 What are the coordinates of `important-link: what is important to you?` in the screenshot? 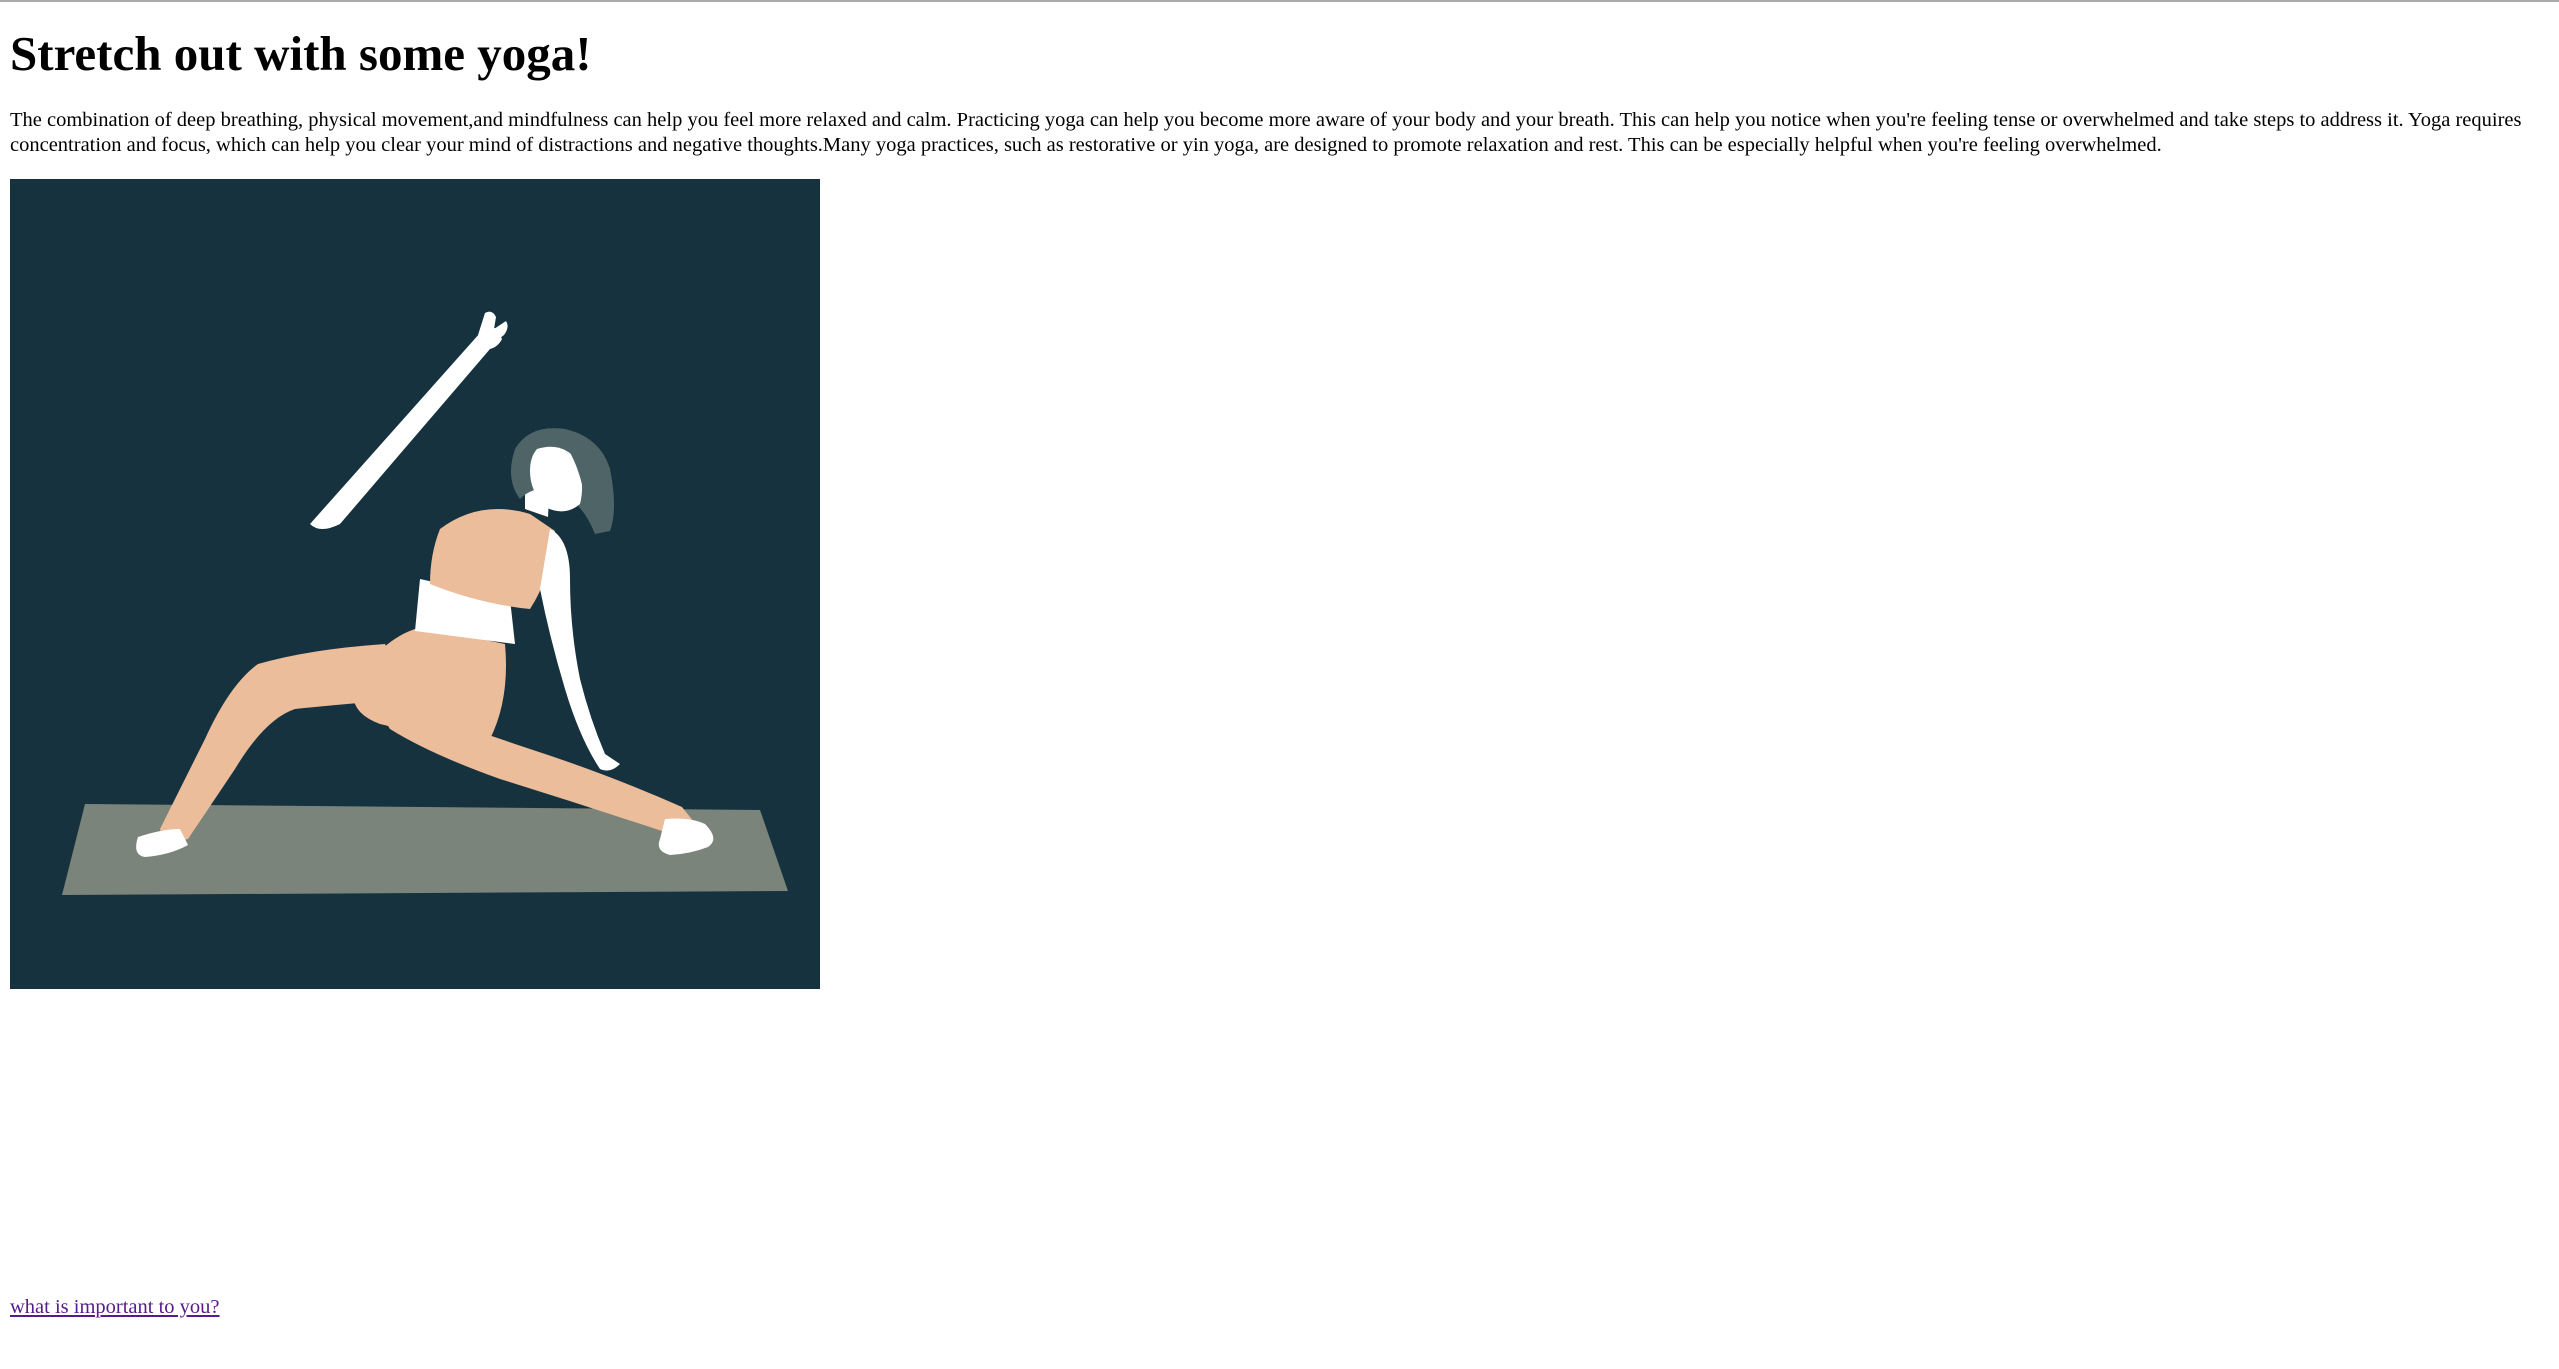 It's located at (115, 1307).